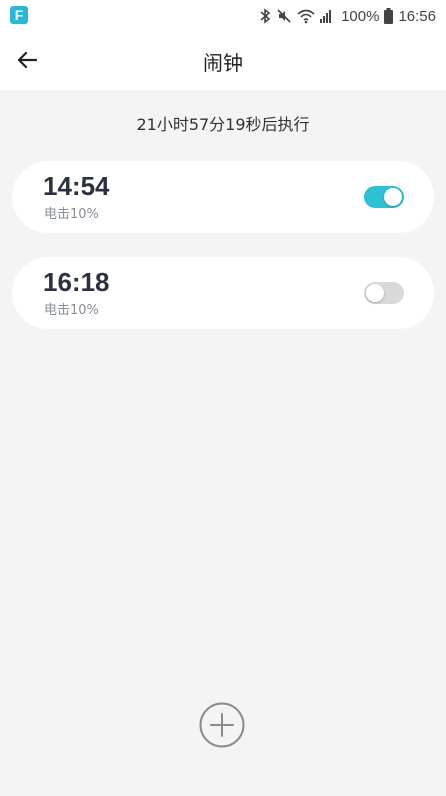  What do you see at coordinates (76, 186) in the screenshot?
I see `alarm-time: 14:54` at bounding box center [76, 186].